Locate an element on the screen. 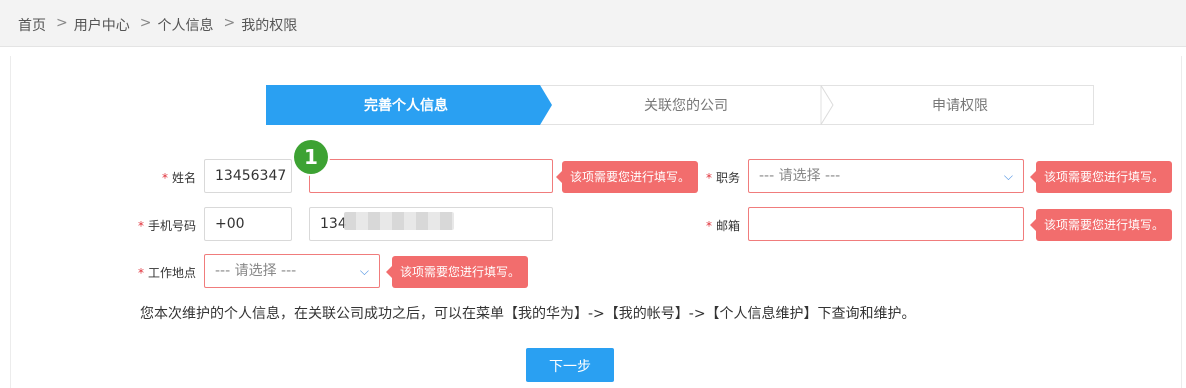 This screenshot has width=1186, height=388. position-error-tip: 该项需要您进行填写。 is located at coordinates (1101, 177).